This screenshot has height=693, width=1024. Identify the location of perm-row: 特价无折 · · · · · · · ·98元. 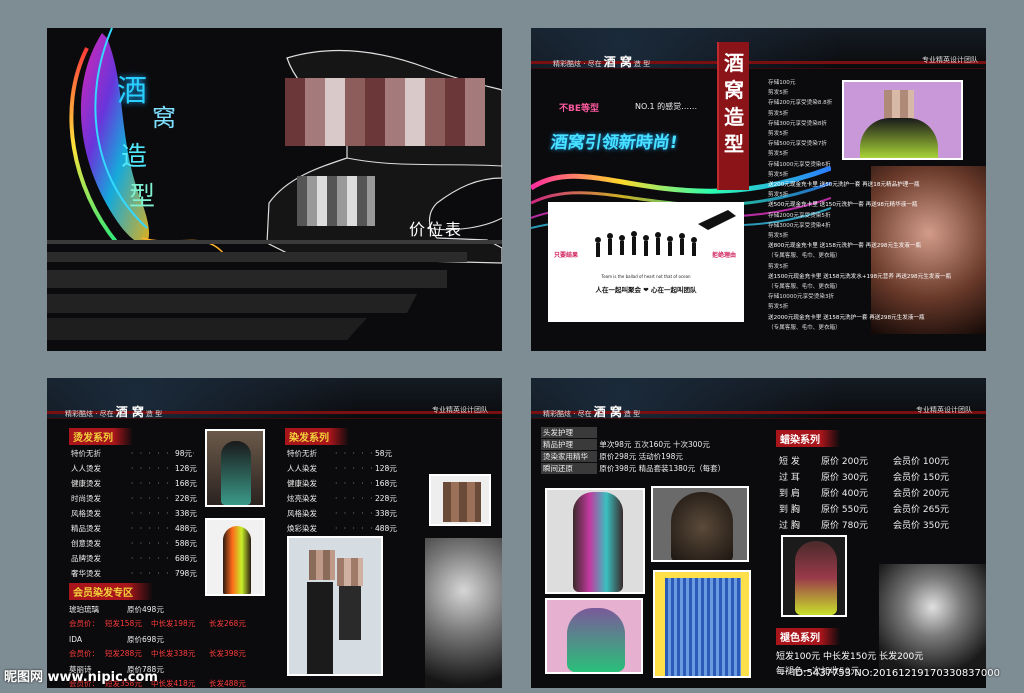
(133, 453).